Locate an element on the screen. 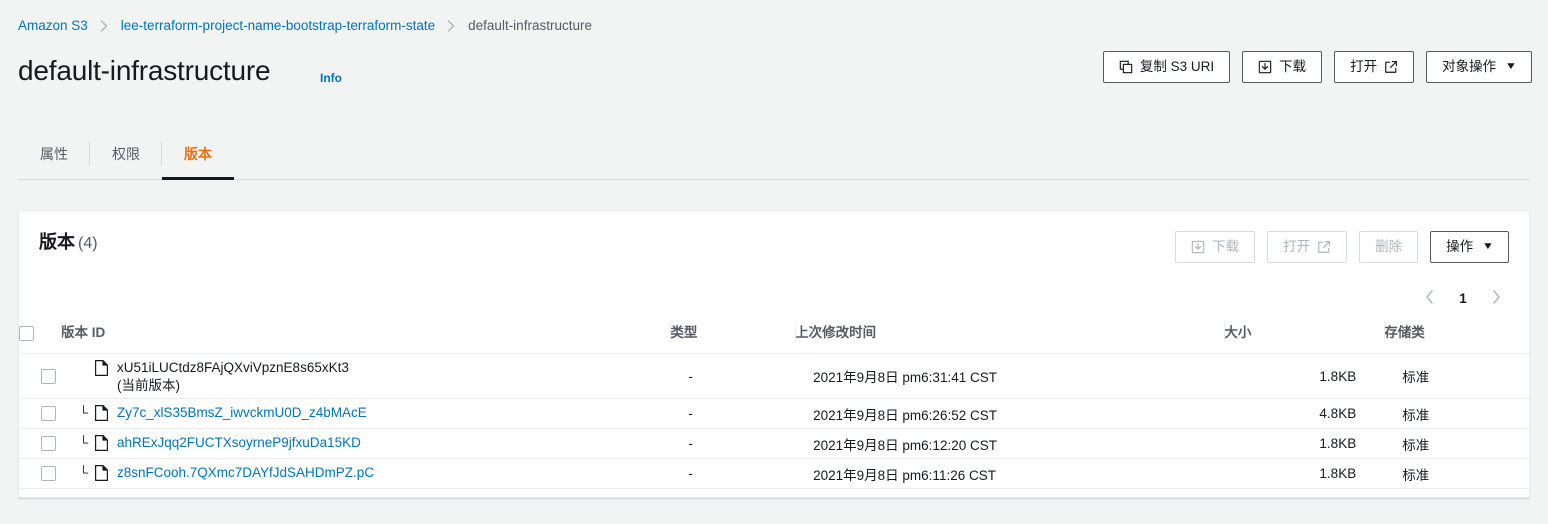 The image size is (1548, 524). panel-delete-label: 删除 is located at coordinates (1389, 247).